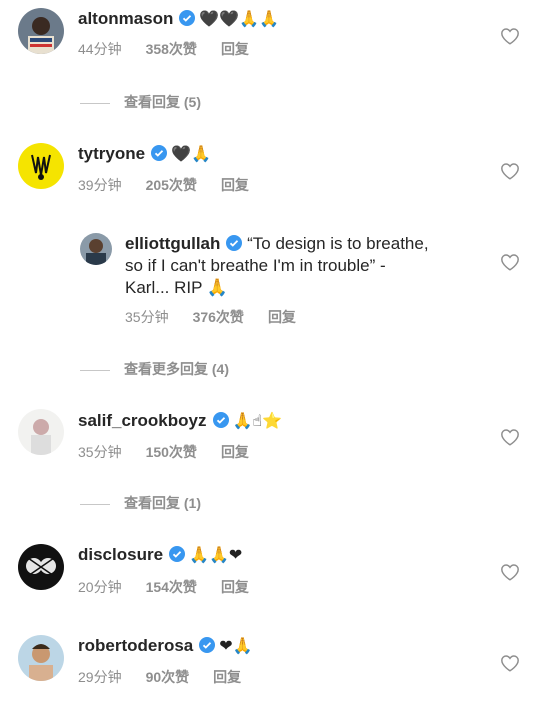  Describe the element at coordinates (100, 185) in the screenshot. I see `comment-time: 39分钟` at that location.